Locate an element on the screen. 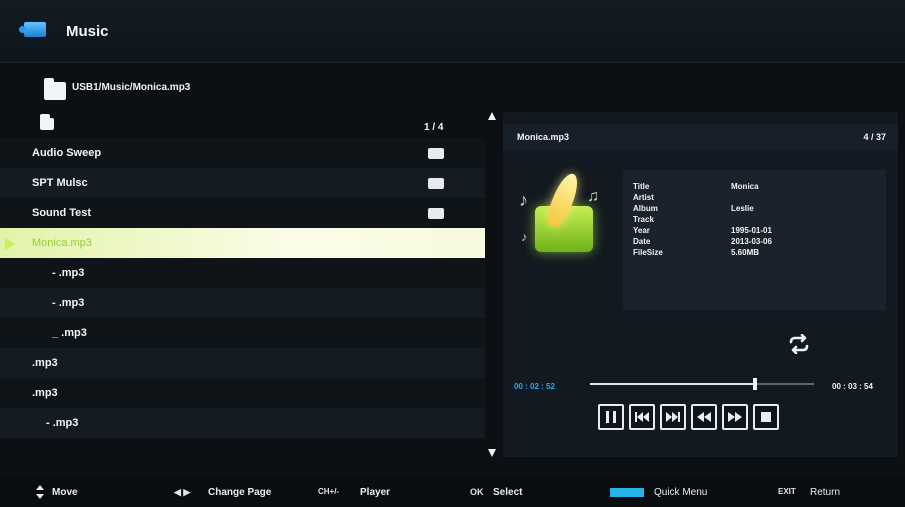 The width and height of the screenshot is (905, 507). exit-key-glyph: EXIT is located at coordinates (787, 491).